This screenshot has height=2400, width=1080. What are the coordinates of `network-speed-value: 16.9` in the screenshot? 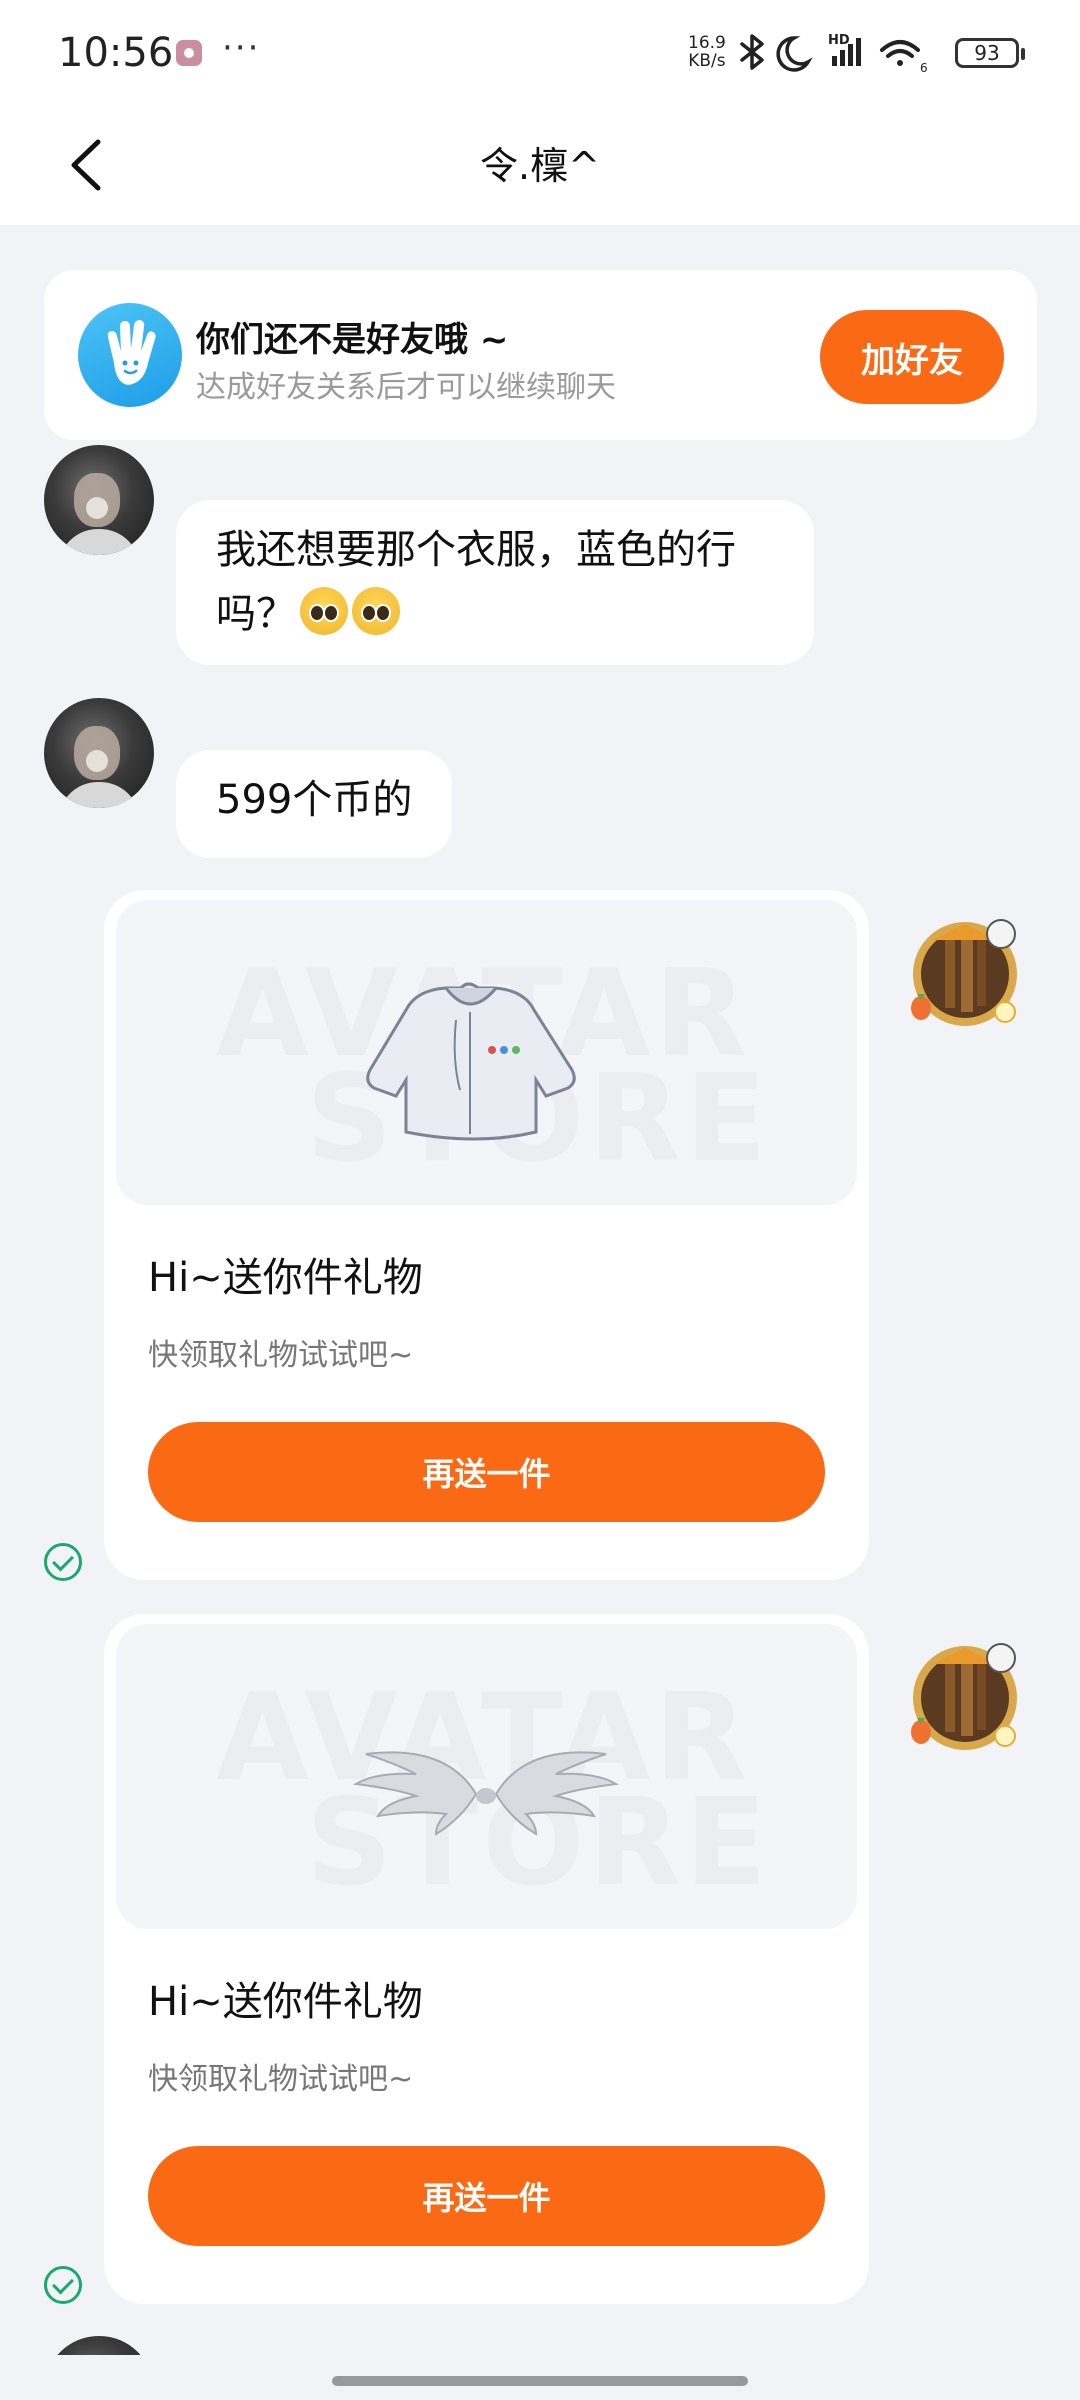 It's located at (707, 43).